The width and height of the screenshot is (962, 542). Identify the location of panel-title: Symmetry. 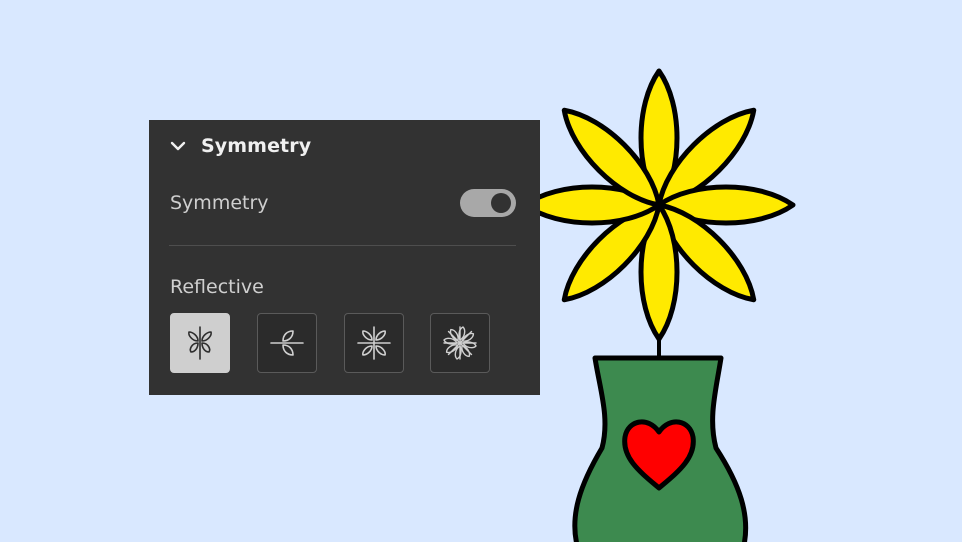
(256, 146).